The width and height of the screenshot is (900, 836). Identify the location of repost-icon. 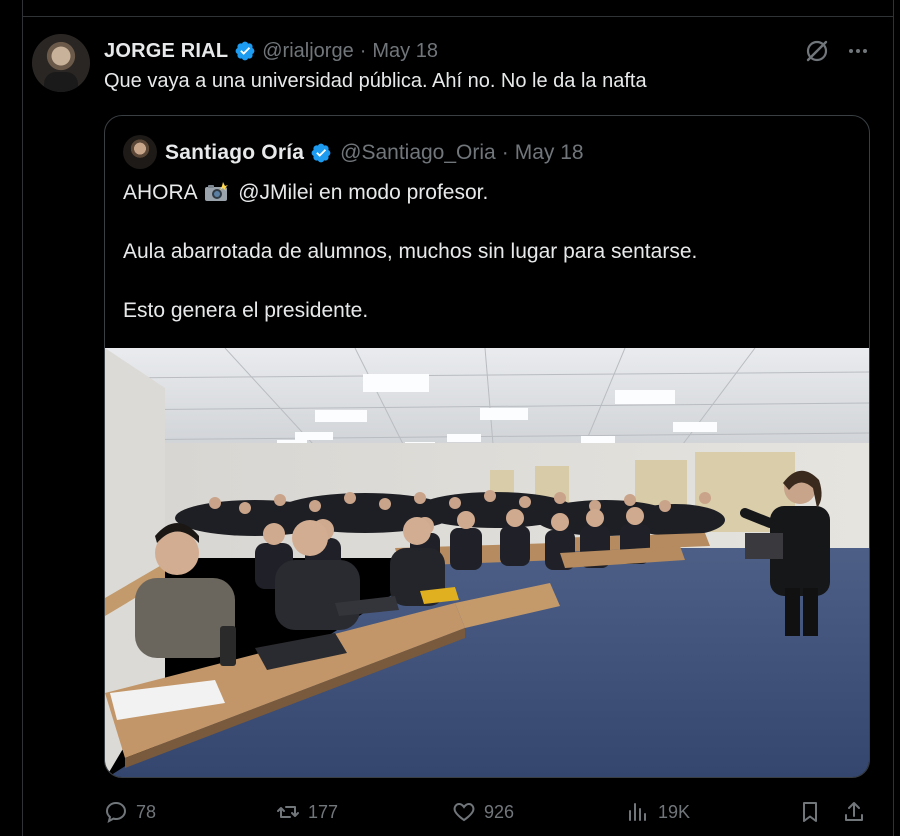
(288, 812).